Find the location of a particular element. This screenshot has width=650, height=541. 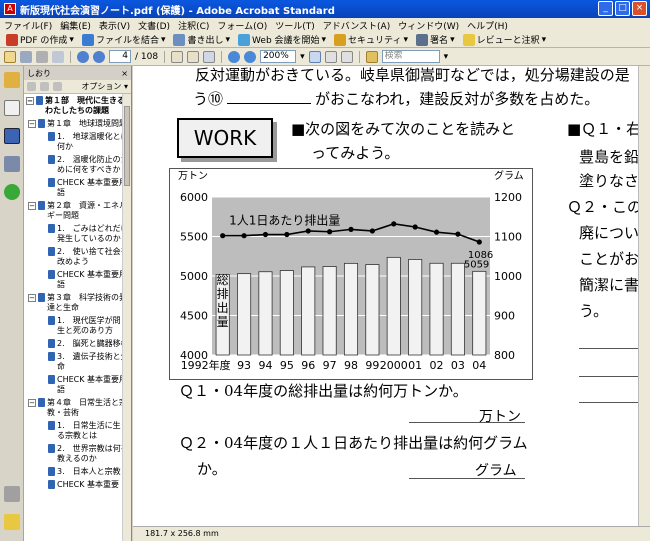

signatures-icon is located at coordinates (12, 164).